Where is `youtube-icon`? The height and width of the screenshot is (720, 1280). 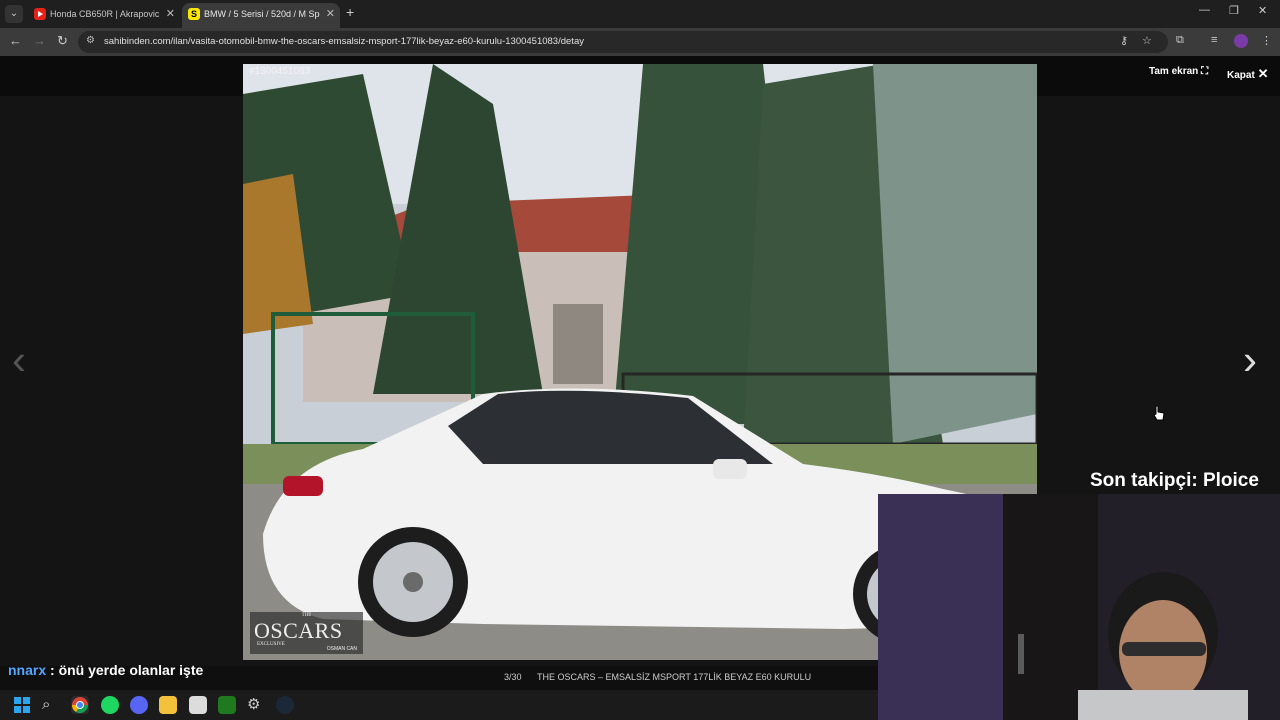
youtube-icon is located at coordinates (40, 14).